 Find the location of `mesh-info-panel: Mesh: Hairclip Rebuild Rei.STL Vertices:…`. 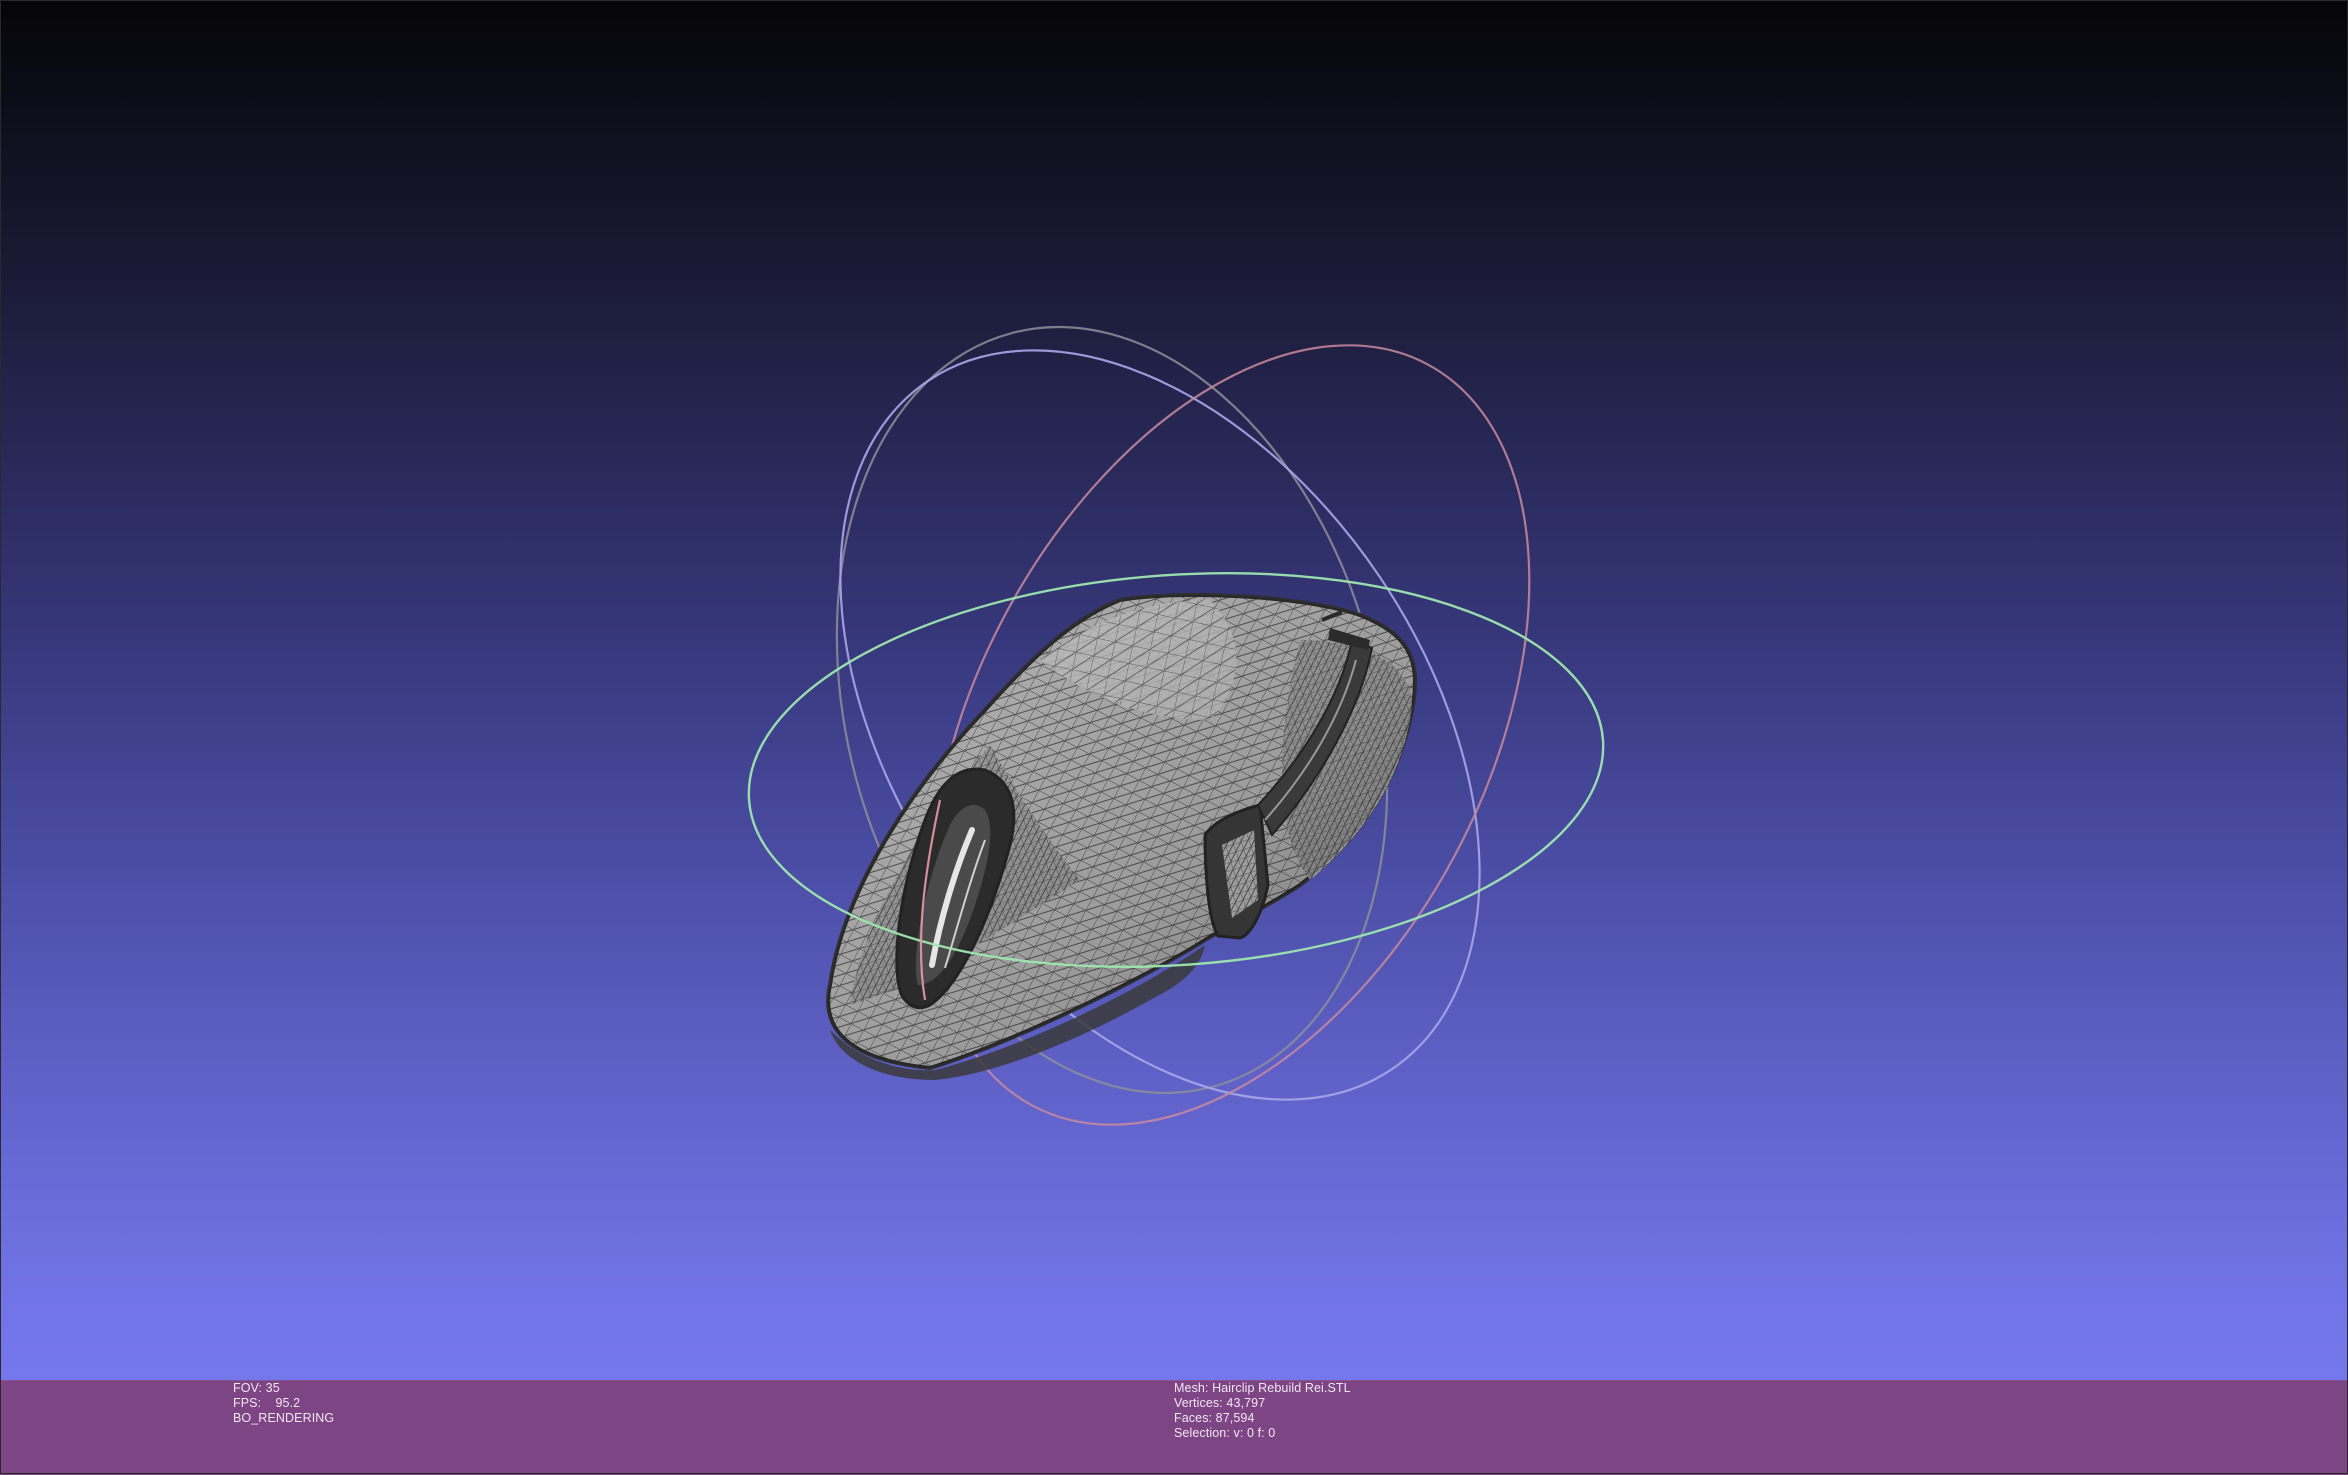

mesh-info-panel: Mesh: Hairclip Rebuild Rei.STL Vertices:… is located at coordinates (1262, 1411).